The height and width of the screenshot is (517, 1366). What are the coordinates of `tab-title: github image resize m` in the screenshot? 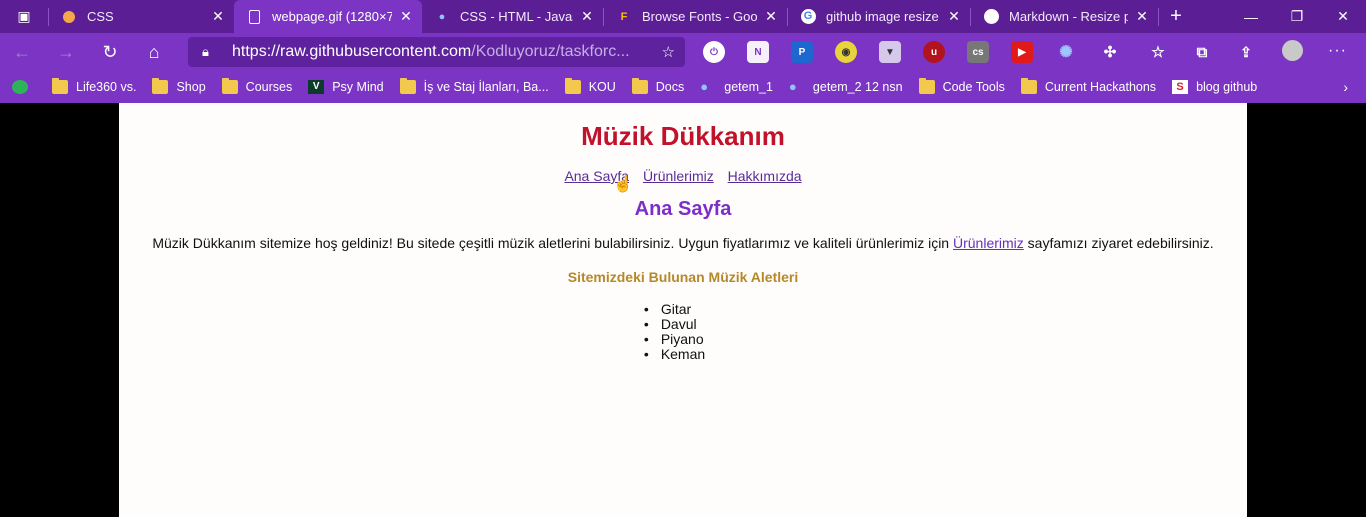 It's located at (883, 16).